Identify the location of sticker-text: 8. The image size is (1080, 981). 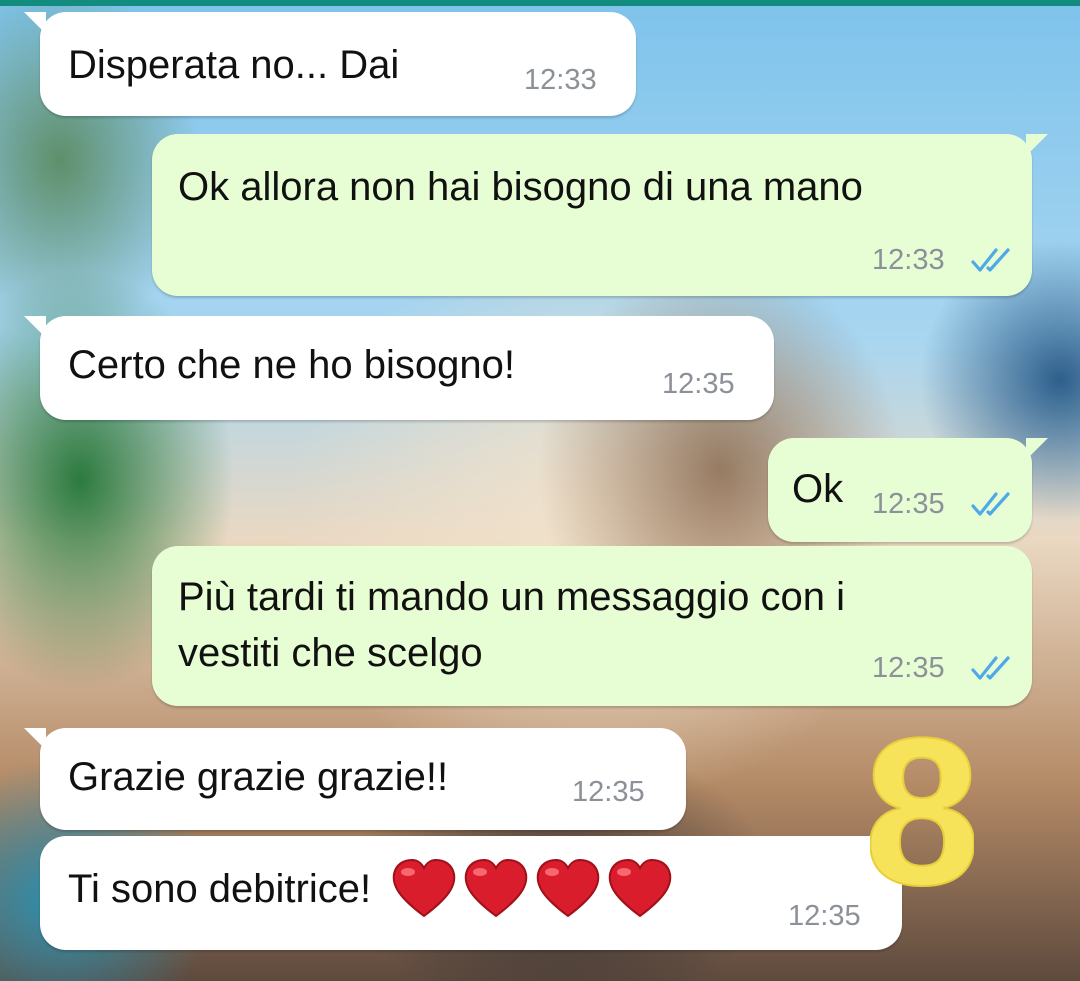
(922, 801).